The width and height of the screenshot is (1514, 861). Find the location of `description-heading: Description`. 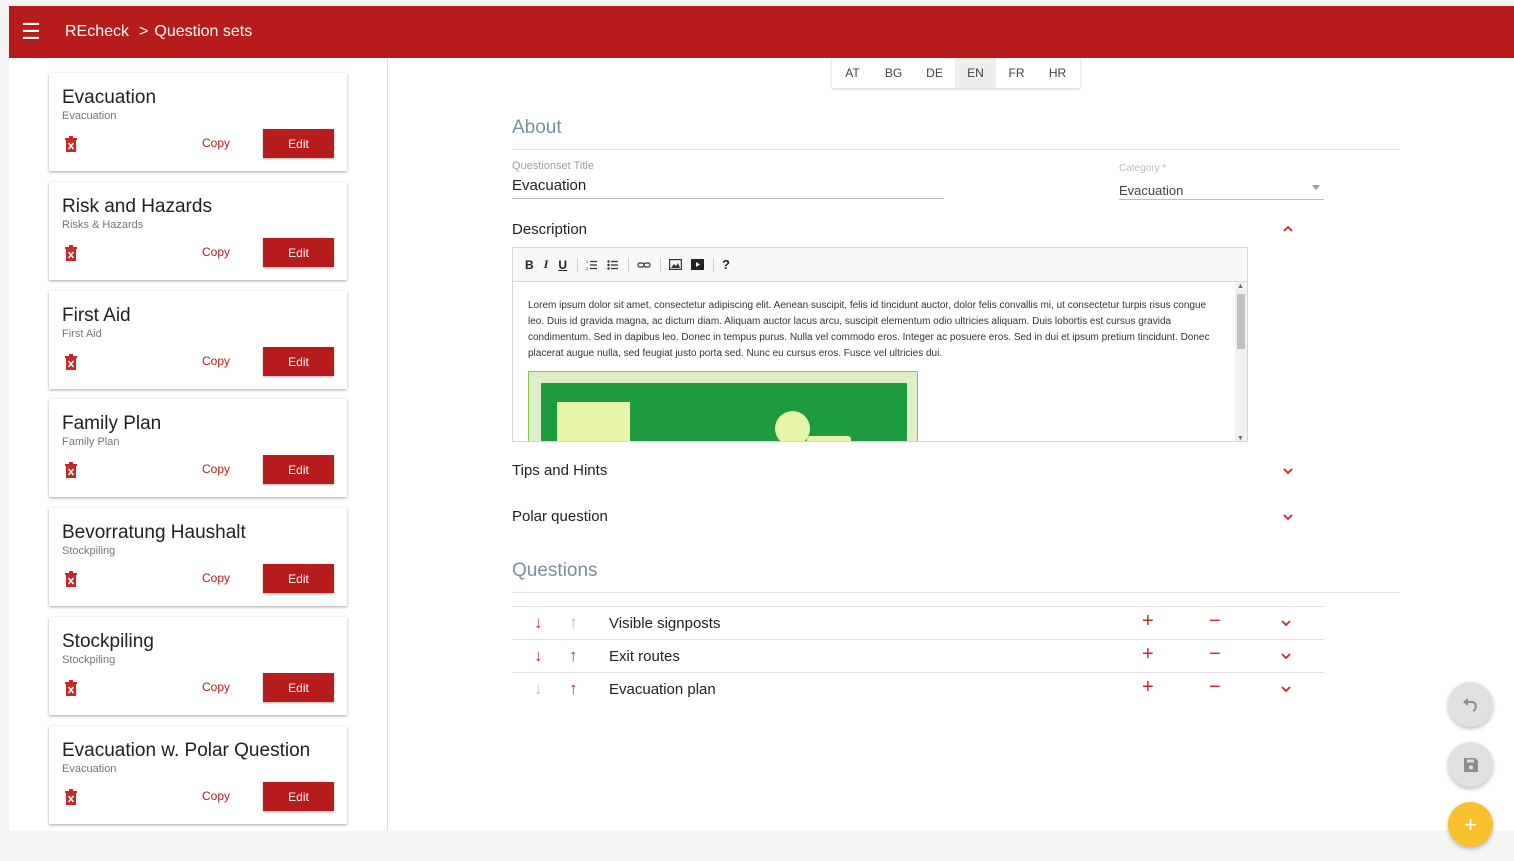

description-heading: Description is located at coordinates (549, 229).